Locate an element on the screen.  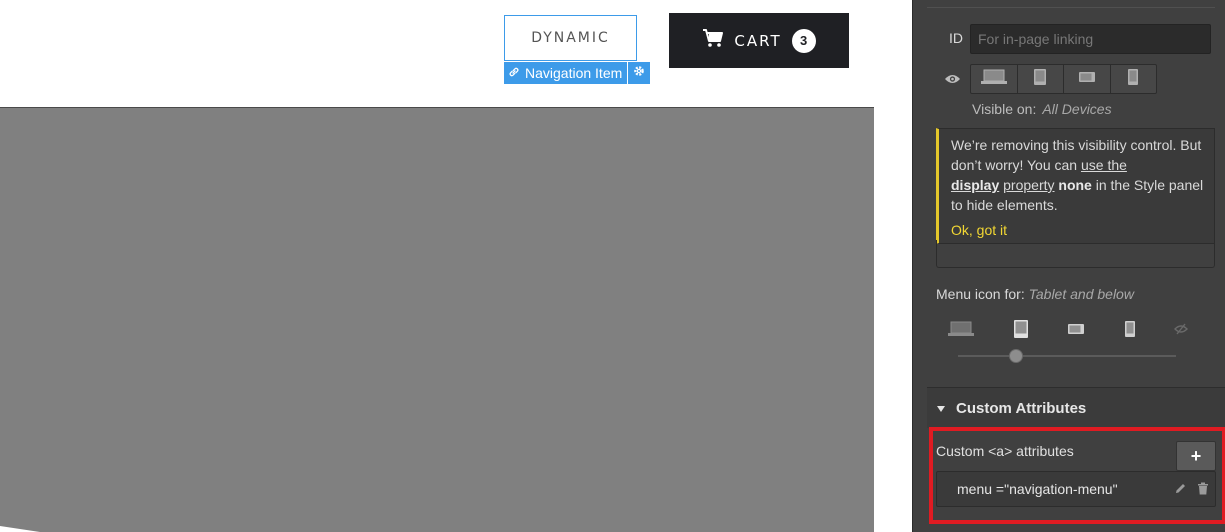
breakpoint-mobile-landscape-icon is located at coordinates (1076, 331).